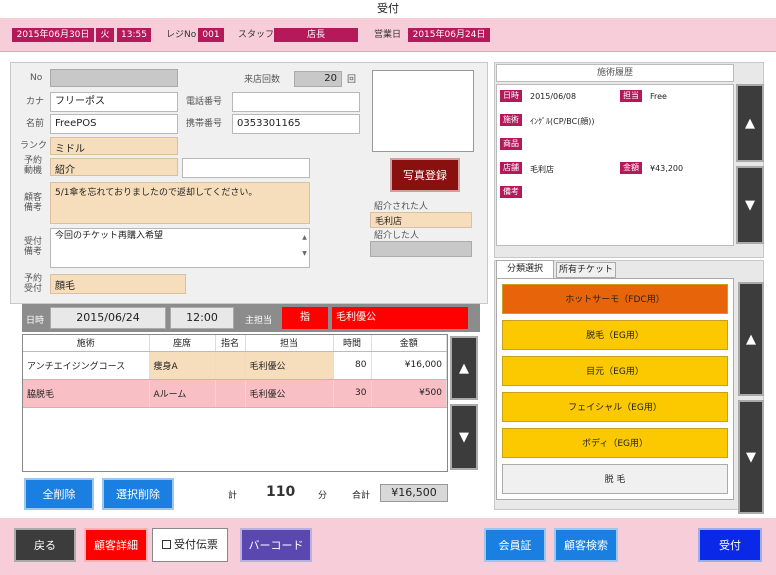  What do you see at coordinates (553, 96) in the screenshot?
I see `history-date-value: 2015/06/08` at bounding box center [553, 96].